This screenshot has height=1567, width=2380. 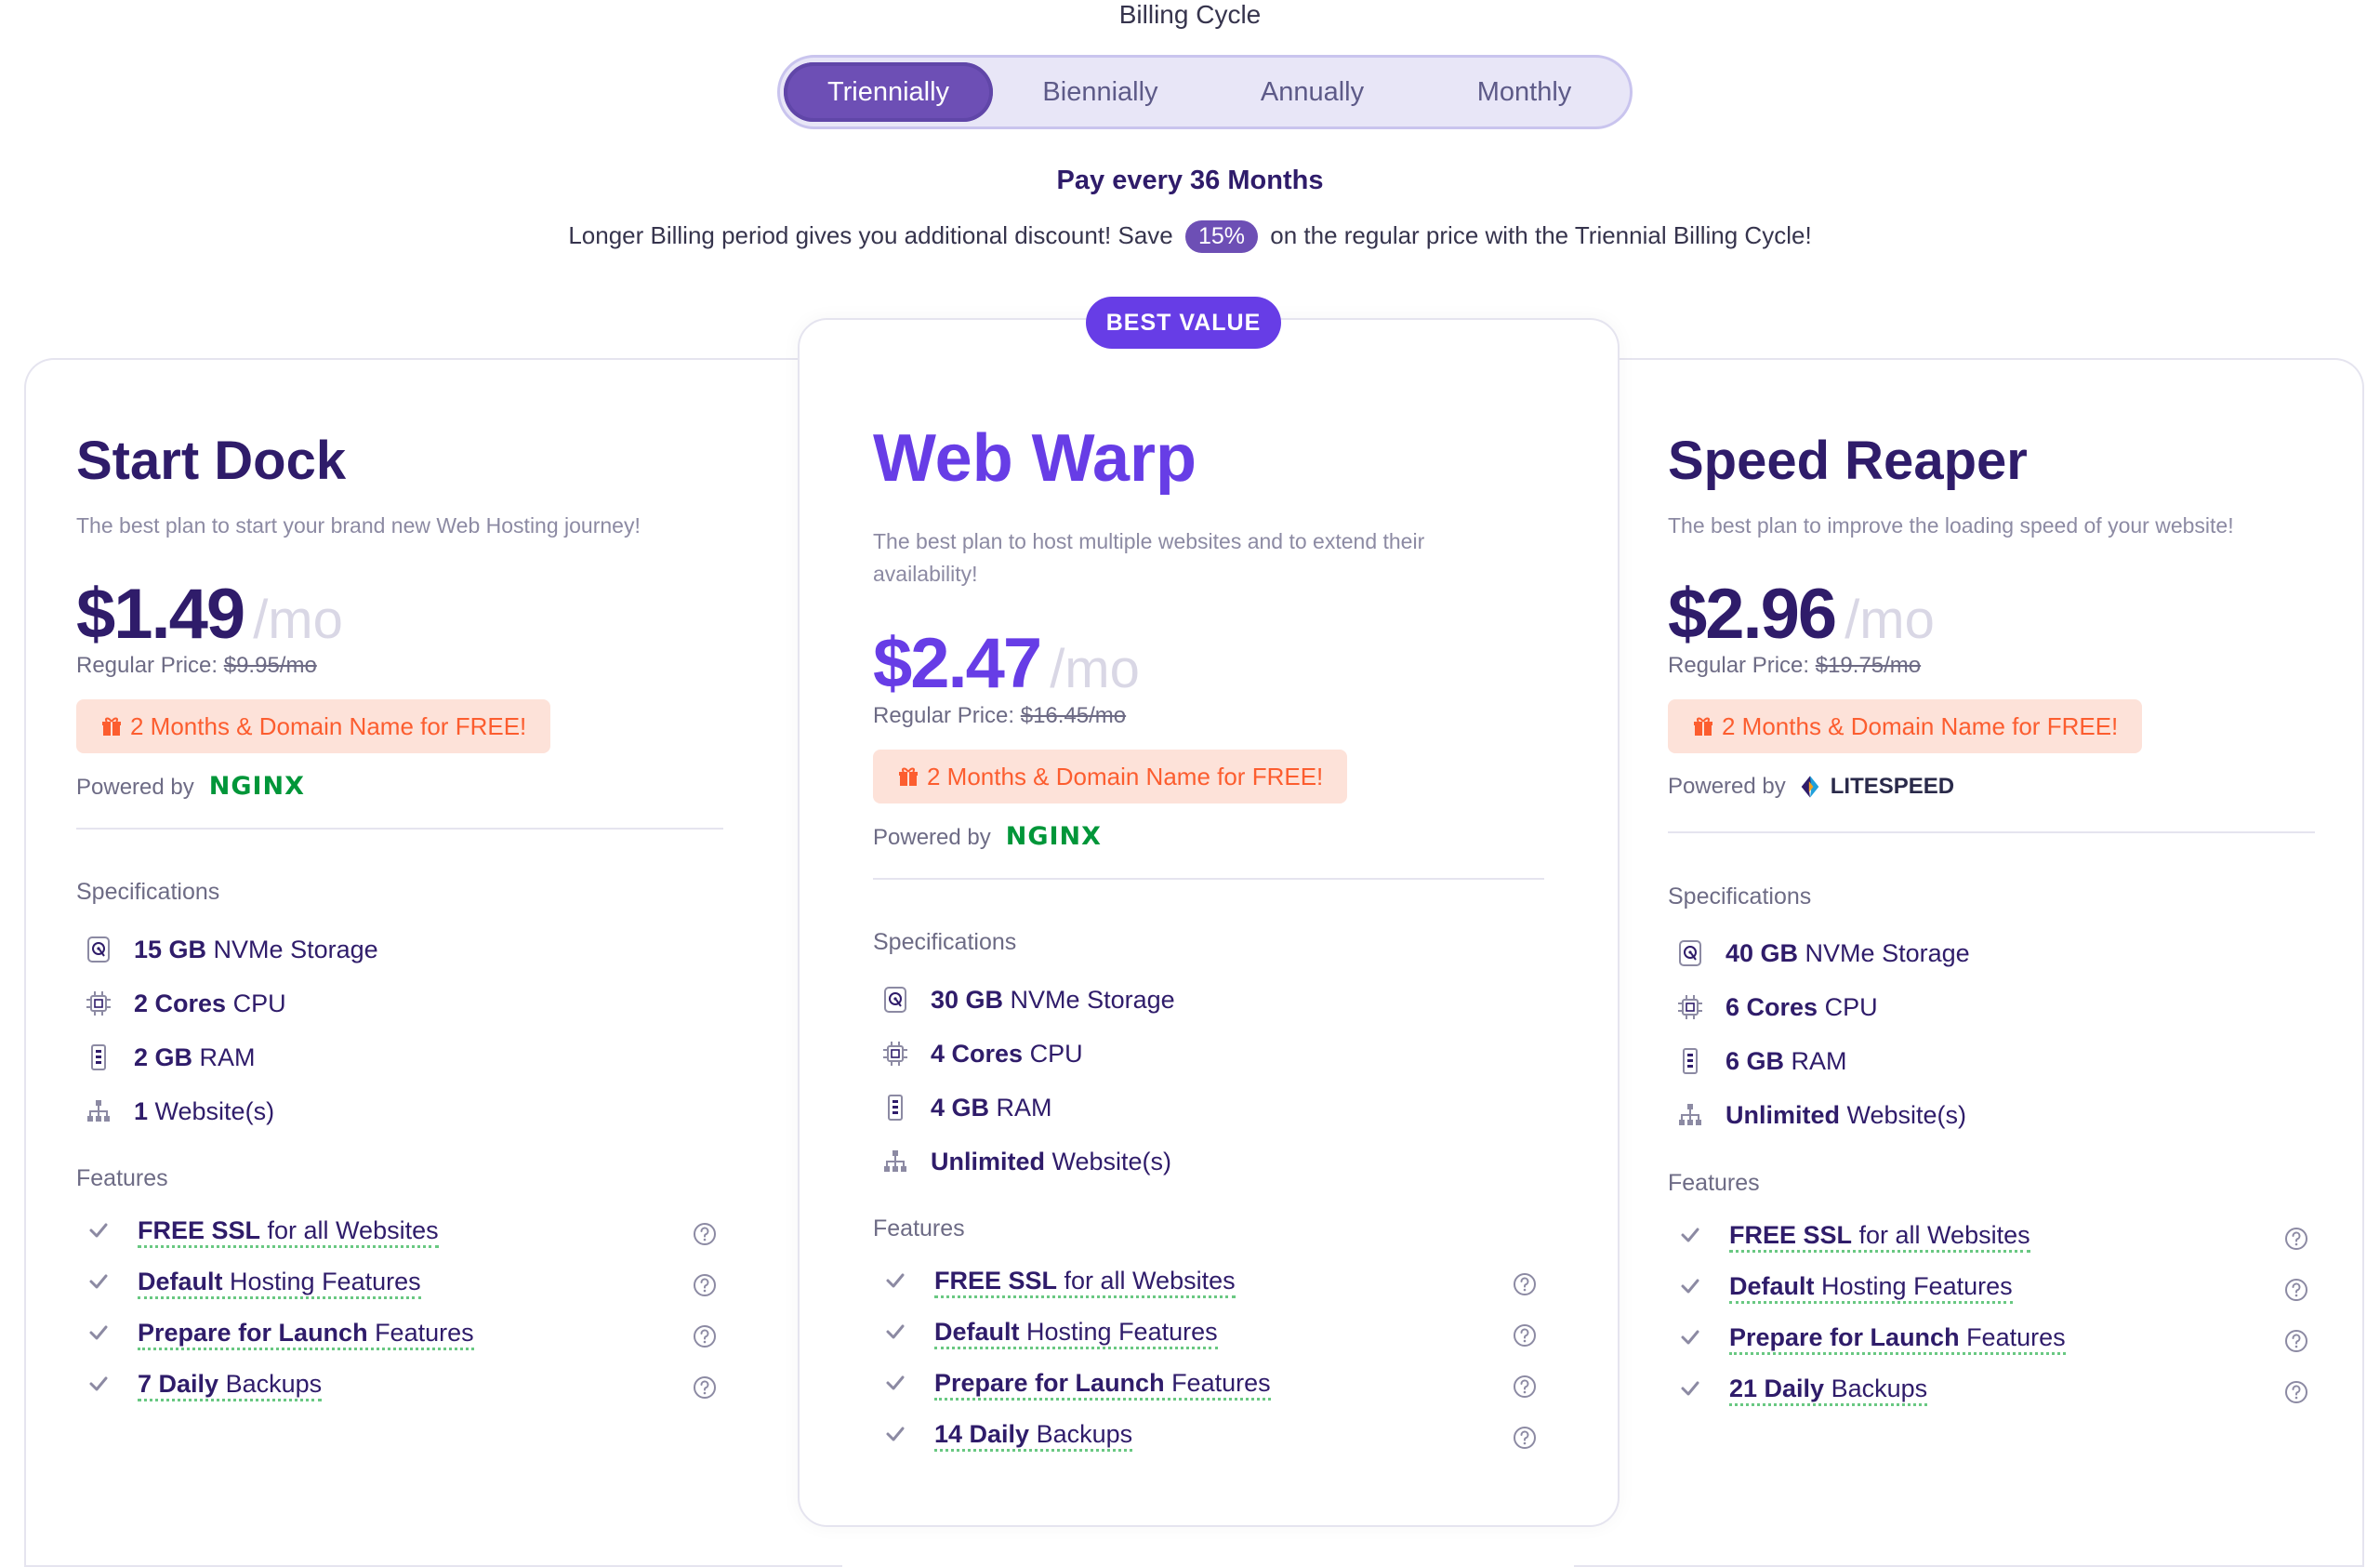 I want to click on regular-price-value: $19.75/mo, so click(x=1868, y=665).